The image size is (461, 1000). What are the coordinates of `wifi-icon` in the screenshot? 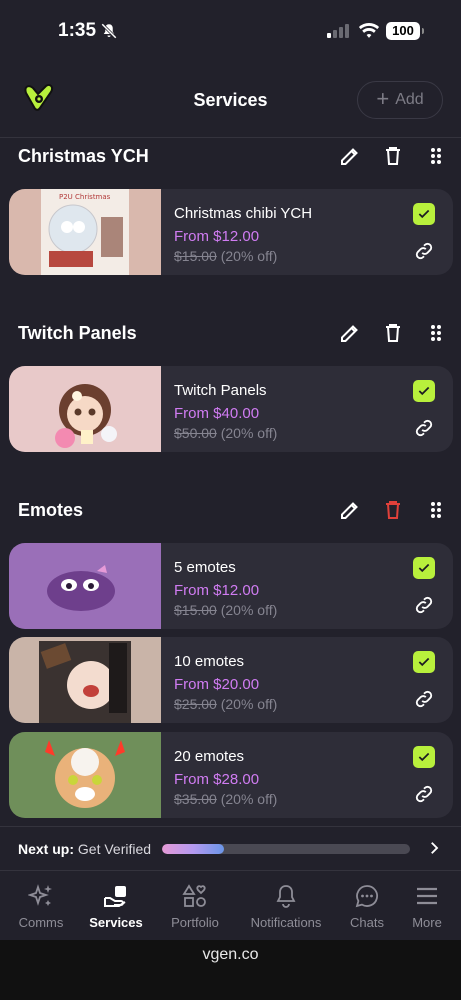 It's located at (369, 30).